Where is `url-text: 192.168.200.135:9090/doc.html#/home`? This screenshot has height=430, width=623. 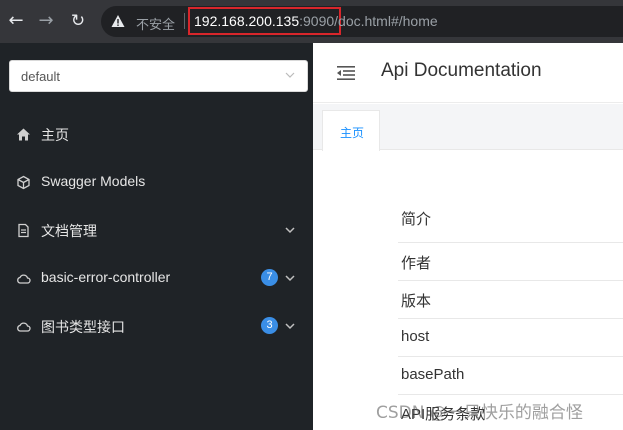 url-text: 192.168.200.135:9090/doc.html#/home is located at coordinates (316, 21).